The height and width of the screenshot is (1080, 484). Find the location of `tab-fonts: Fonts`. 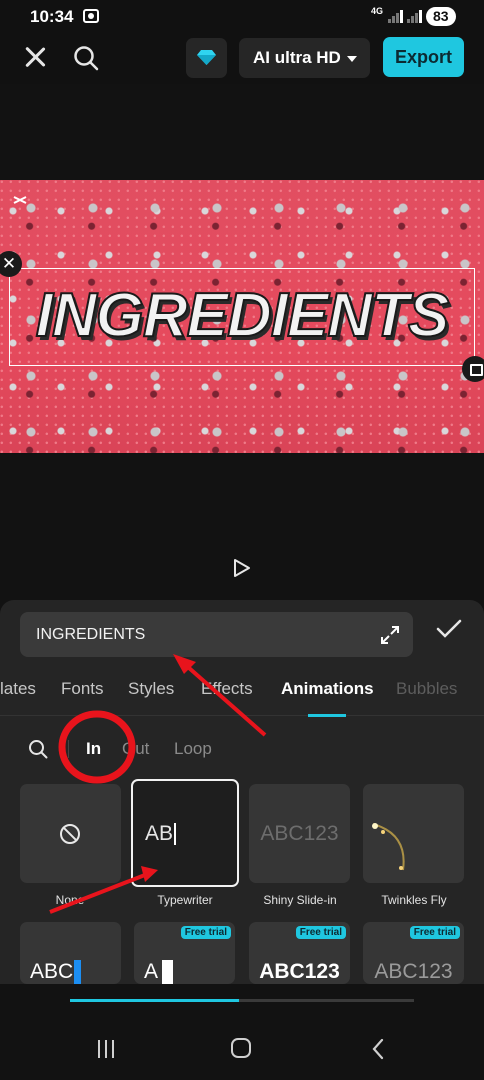

tab-fonts: Fonts is located at coordinates (82, 689).